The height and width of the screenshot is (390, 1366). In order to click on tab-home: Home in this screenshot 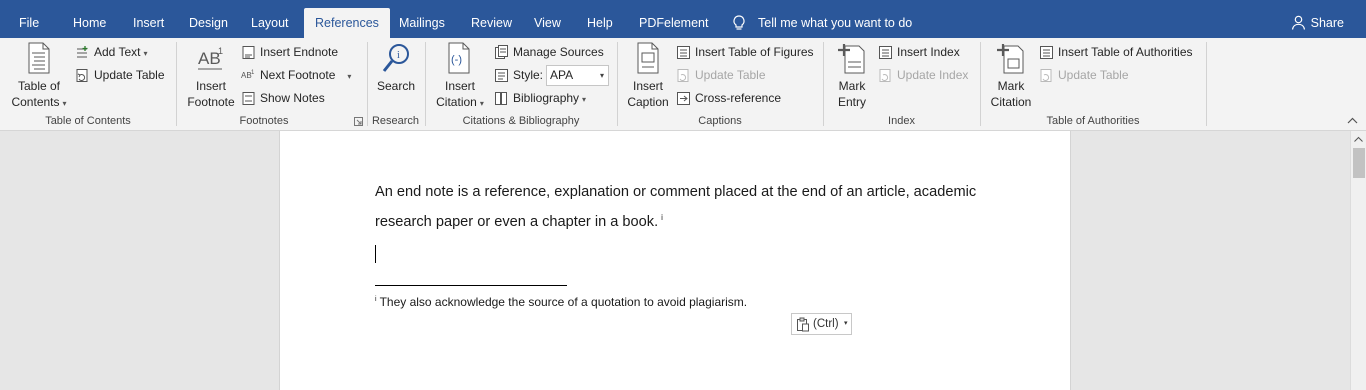, I will do `click(89, 23)`.